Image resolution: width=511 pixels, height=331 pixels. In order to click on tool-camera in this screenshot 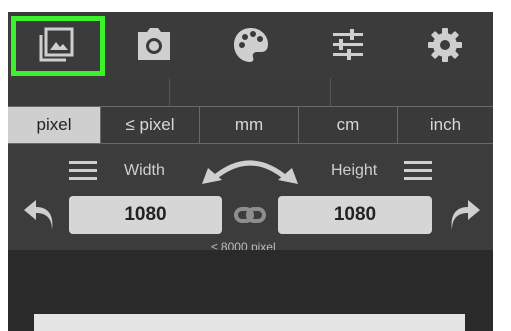, I will do `click(153, 45)`.